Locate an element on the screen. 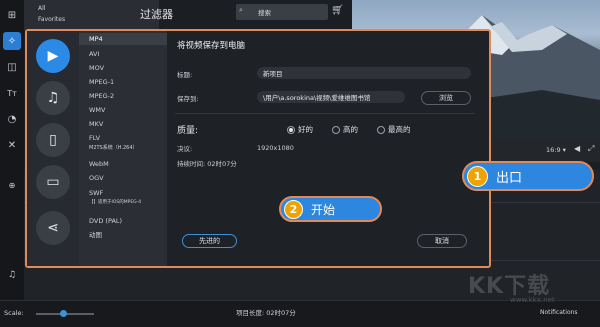 This screenshot has width=600, height=327. format-wmv: WMV is located at coordinates (97, 110).